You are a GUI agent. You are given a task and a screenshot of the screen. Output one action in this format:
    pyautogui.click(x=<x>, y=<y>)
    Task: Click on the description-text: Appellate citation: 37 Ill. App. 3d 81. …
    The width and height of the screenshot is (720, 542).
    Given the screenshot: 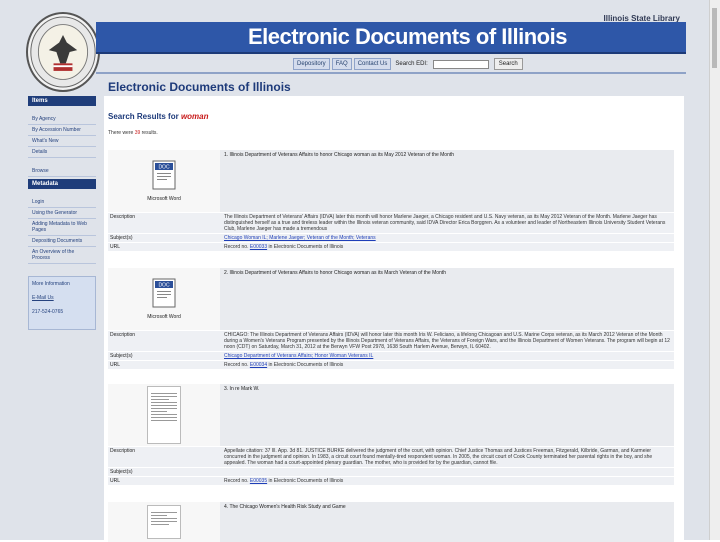 What is the action you would take?
    pyautogui.click(x=447, y=457)
    